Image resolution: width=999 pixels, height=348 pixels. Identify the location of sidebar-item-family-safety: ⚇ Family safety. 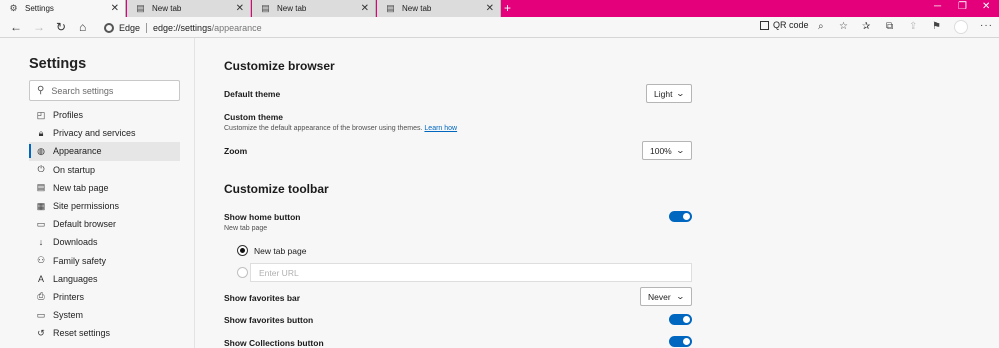
(104, 261).